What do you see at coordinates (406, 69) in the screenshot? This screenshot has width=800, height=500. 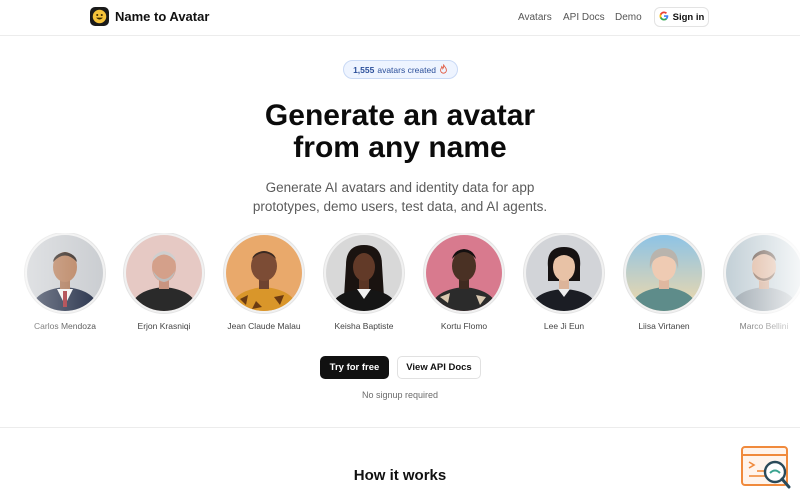 I see `avatars-created-label: avatars created` at bounding box center [406, 69].